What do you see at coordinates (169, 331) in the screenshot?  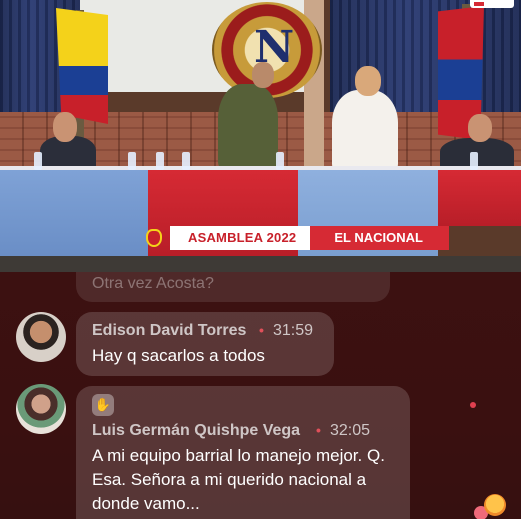 I see `chat-author-name: Edison David Torres` at bounding box center [169, 331].